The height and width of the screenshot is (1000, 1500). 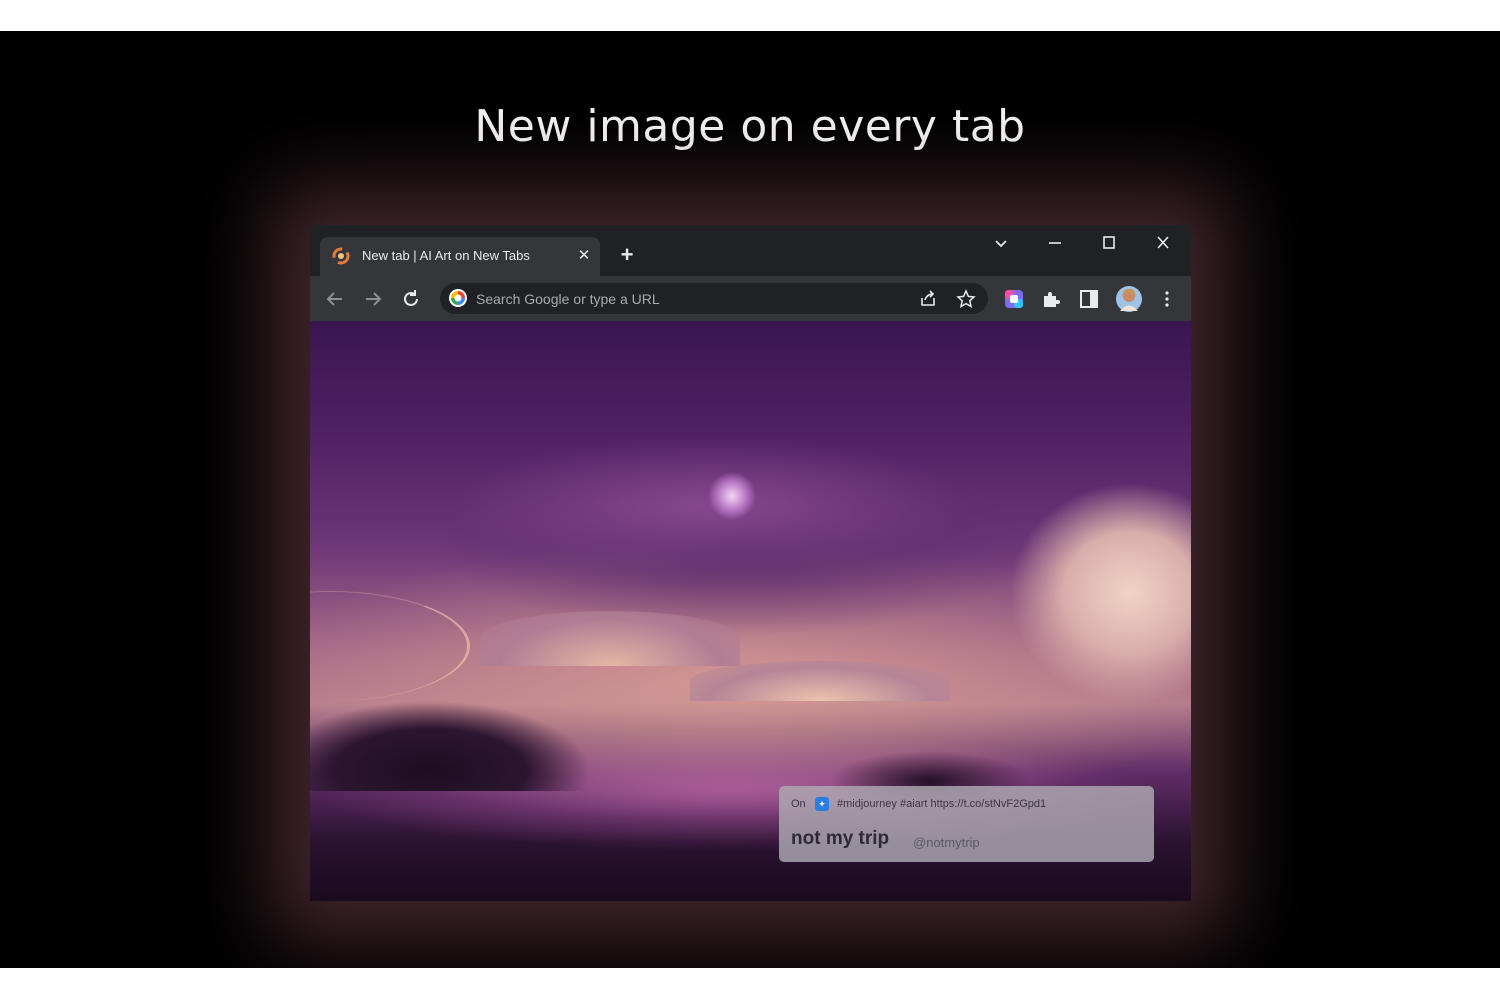 I want to click on tab-favicon-icon, so click(x=341, y=256).